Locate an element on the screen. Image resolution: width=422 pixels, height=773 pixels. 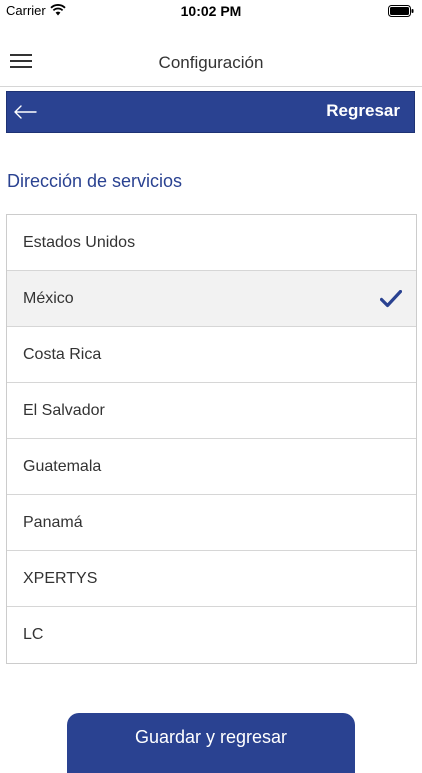
back-button-label: Regresar is located at coordinates (363, 111).